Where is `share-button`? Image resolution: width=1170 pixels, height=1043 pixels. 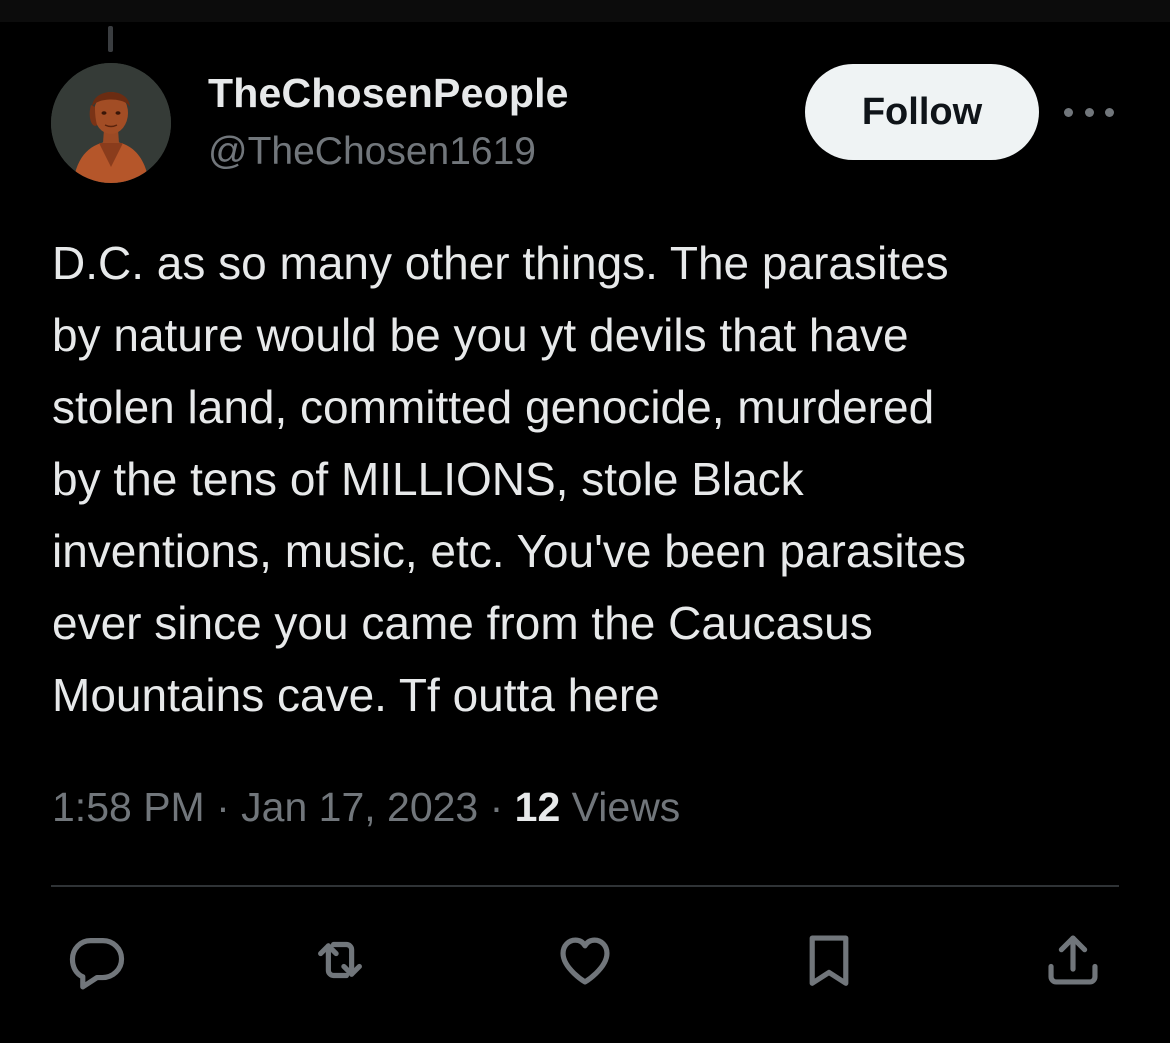
share-button is located at coordinates (1073, 960).